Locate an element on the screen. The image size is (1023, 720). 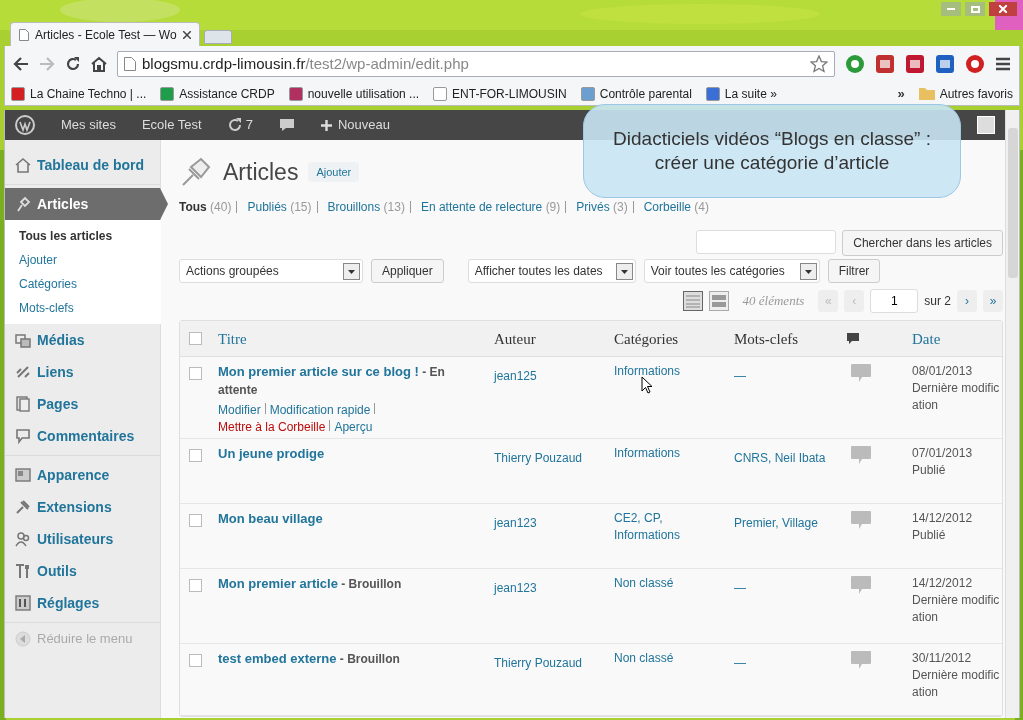
row-action-link: Mettre à la Corbeille is located at coordinates (272, 427).